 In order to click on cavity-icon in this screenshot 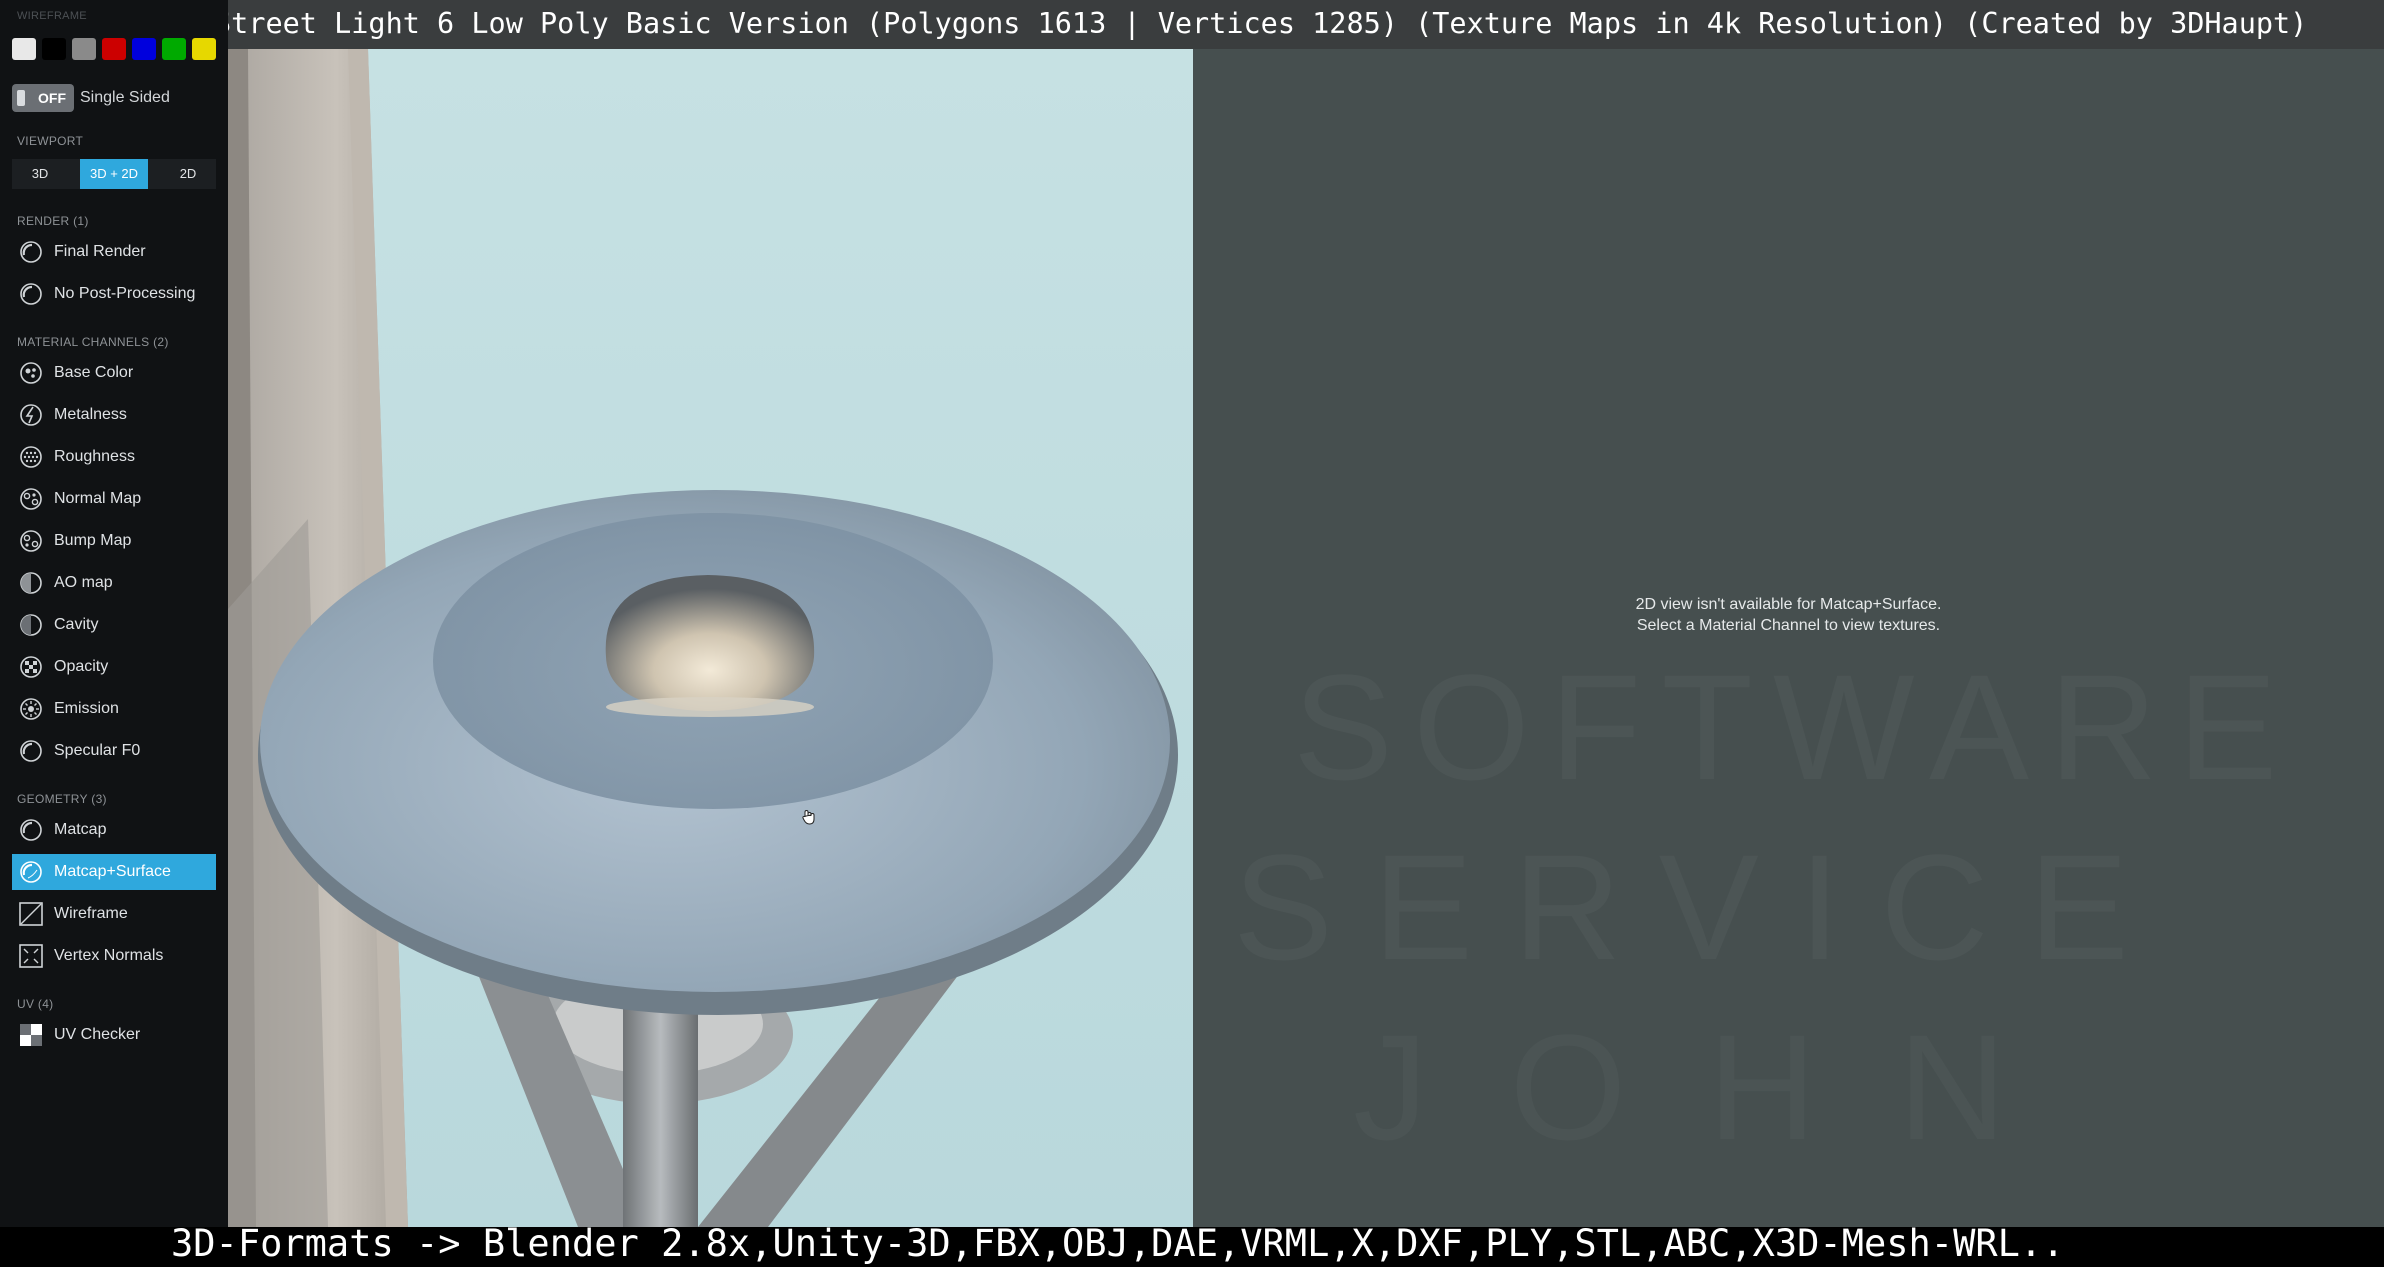, I will do `click(31, 625)`.